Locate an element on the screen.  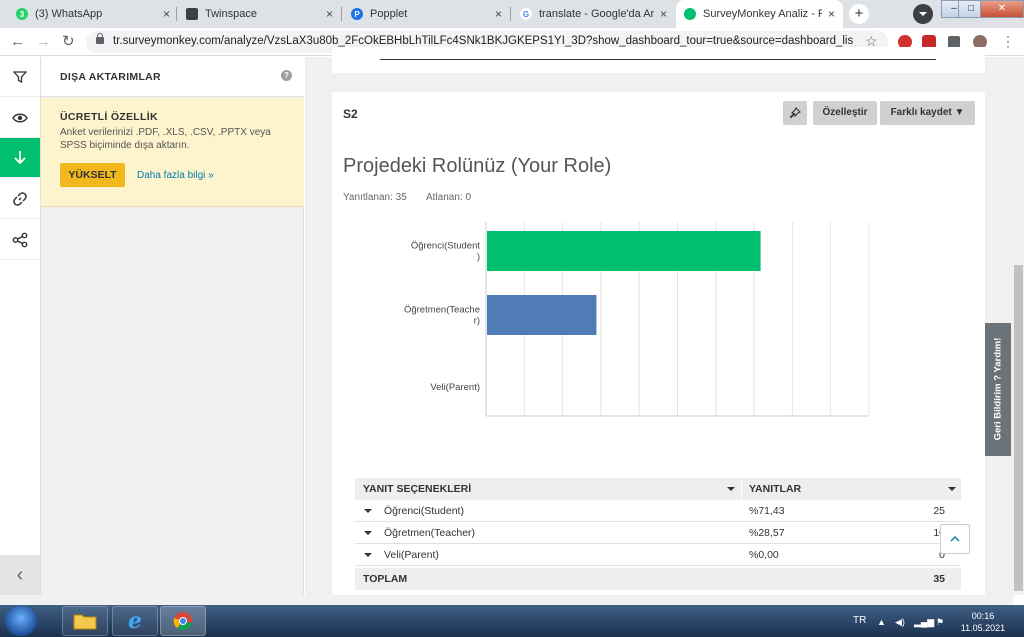
vertical-scrollbar is located at coordinates (1018, 326).